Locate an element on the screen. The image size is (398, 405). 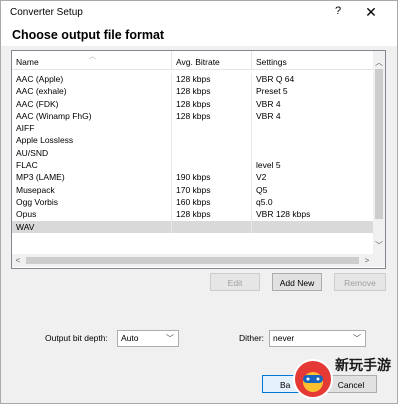
list-row: AIFF is located at coordinates (192, 128).